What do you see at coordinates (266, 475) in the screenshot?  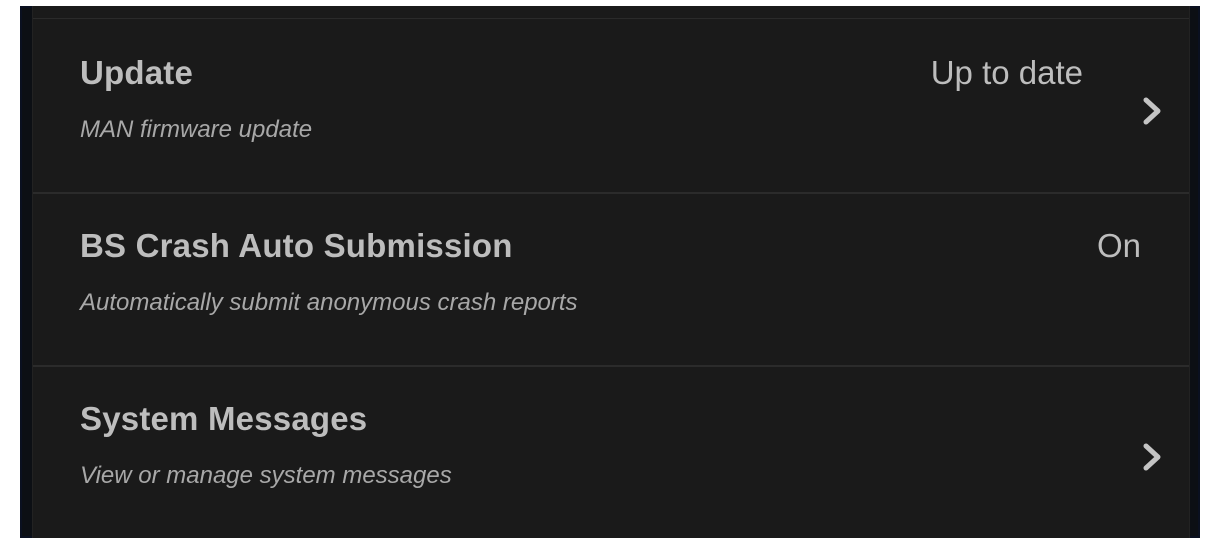 I see `row-subtitle: View or manage system messages` at bounding box center [266, 475].